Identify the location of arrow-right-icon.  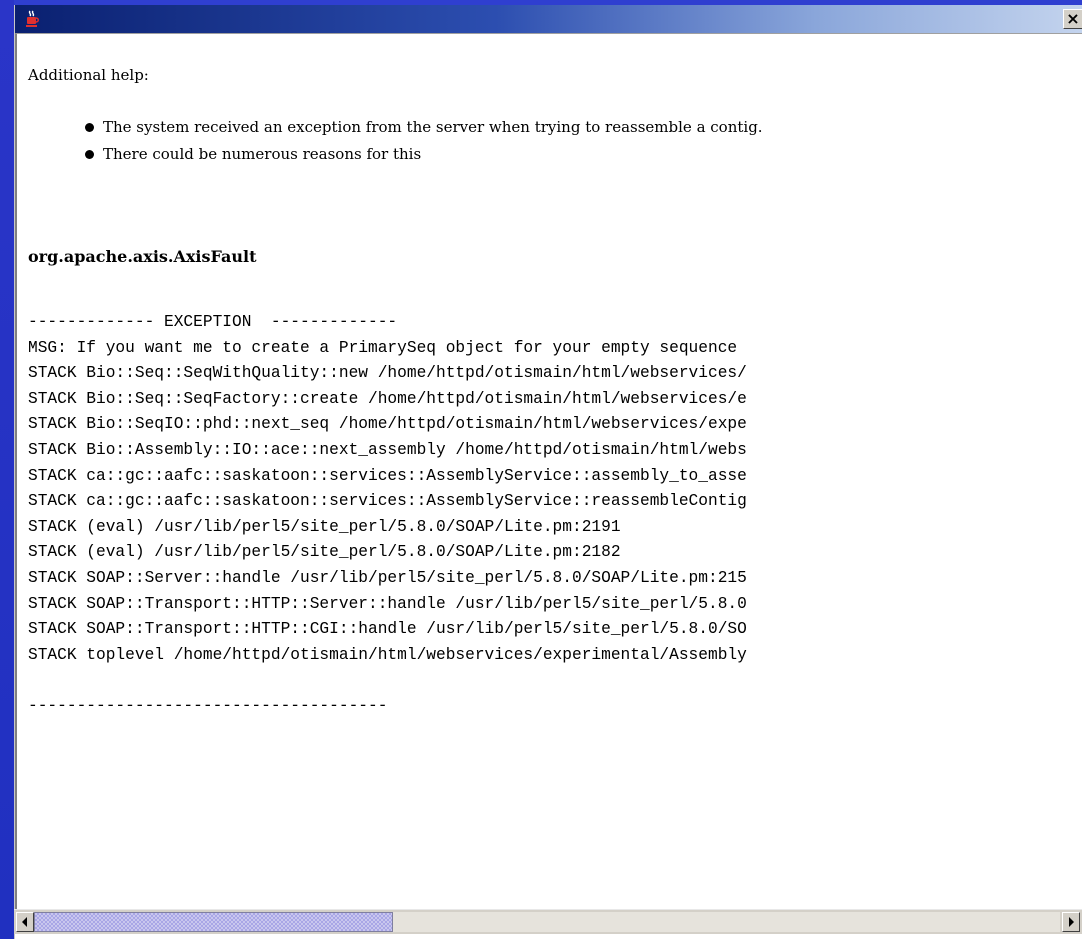
(1071, 922).